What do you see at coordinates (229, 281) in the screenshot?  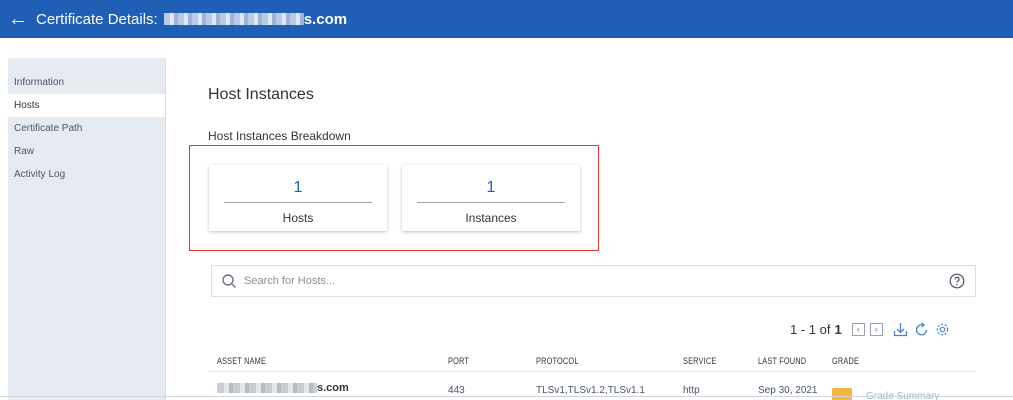 I see `search-icon` at bounding box center [229, 281].